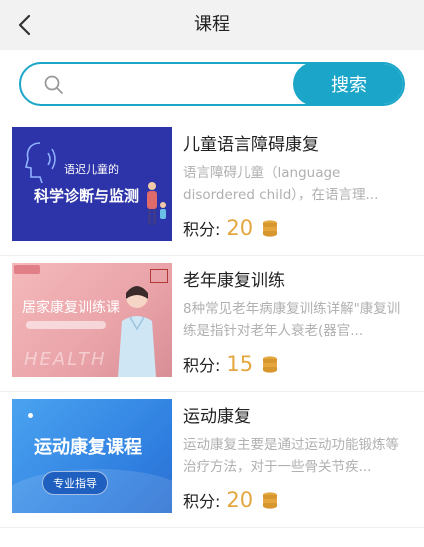 The height and width of the screenshot is (547, 424). I want to click on course-thumbnail: 居家康复训练课 HEALTH, so click(92, 320).